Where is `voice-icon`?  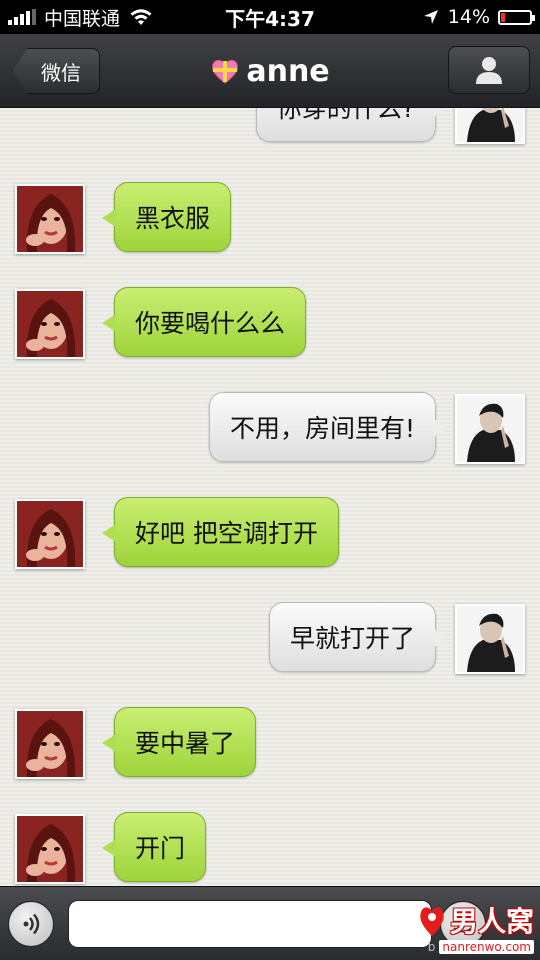 voice-icon is located at coordinates (31, 924).